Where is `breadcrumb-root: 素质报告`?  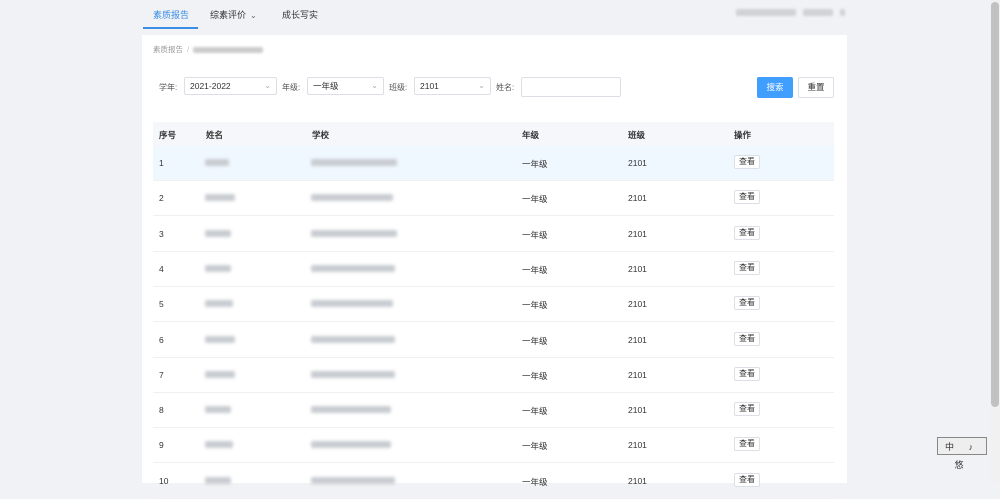 breadcrumb-root: 素质报告 is located at coordinates (168, 49).